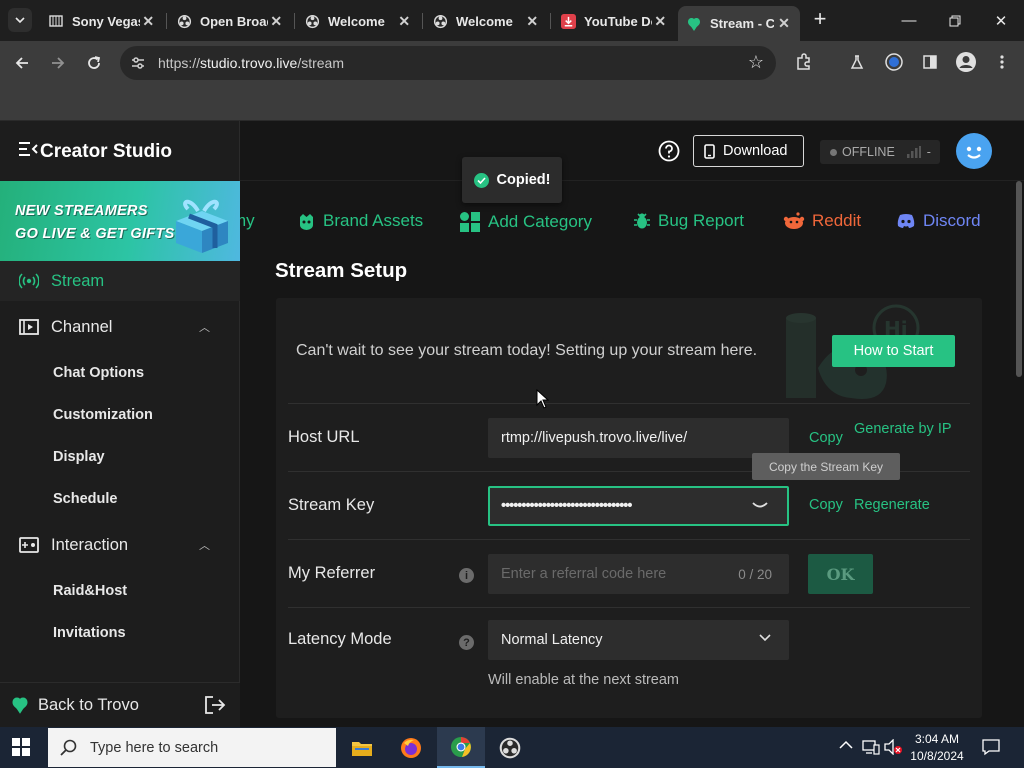 This screenshot has width=1024, height=768. I want to click on chevron-down-icon, so click(765, 638).